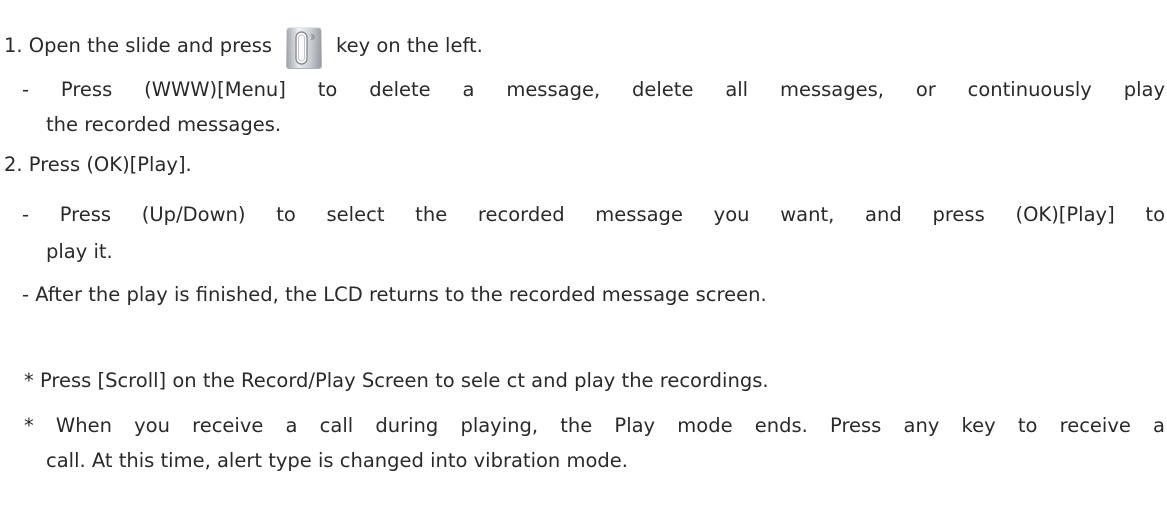 The image size is (1167, 525). I want to click on step-1-sub-line-b: the recorded messages., so click(164, 124).